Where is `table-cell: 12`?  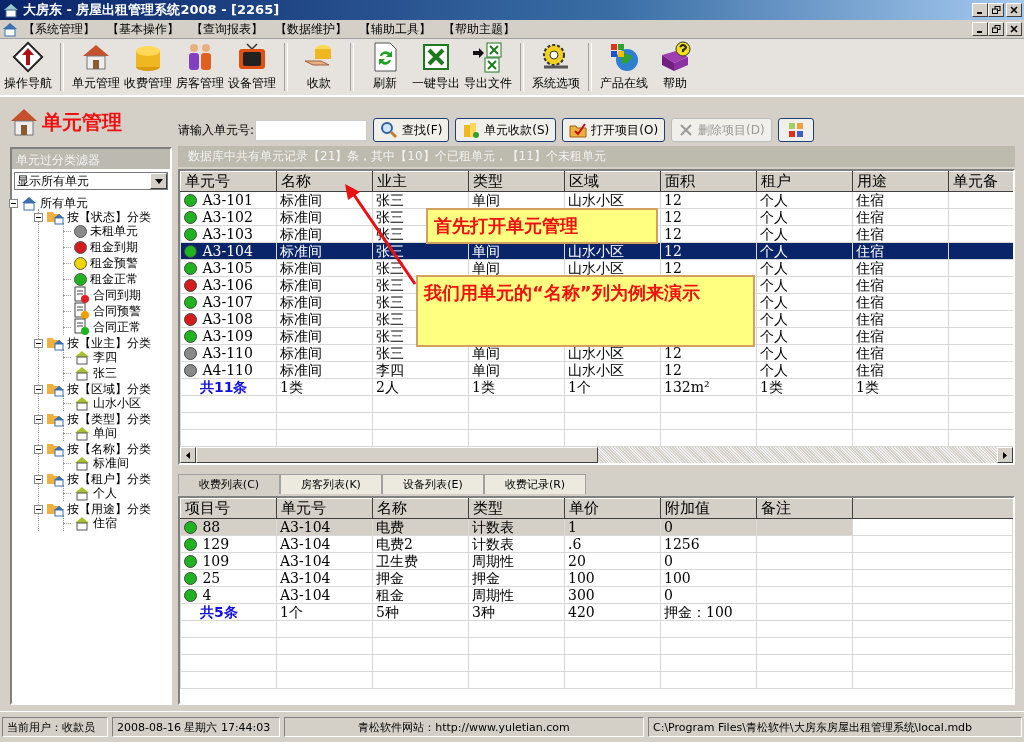
table-cell: 12 is located at coordinates (673, 251).